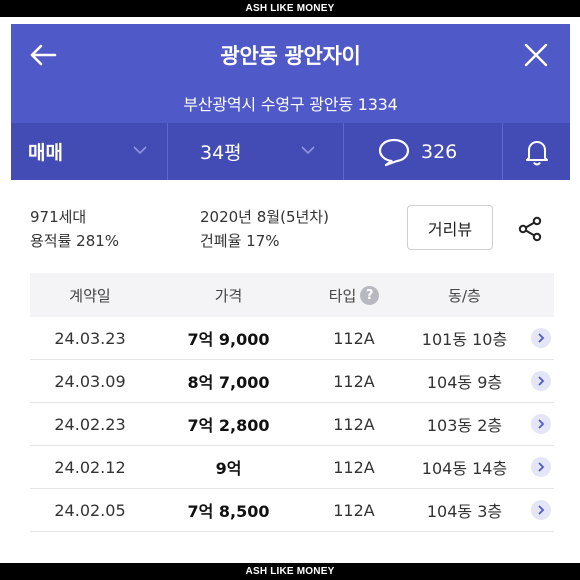 This screenshot has height=580, width=580. I want to click on row-unit: 104동 3층, so click(464, 511).